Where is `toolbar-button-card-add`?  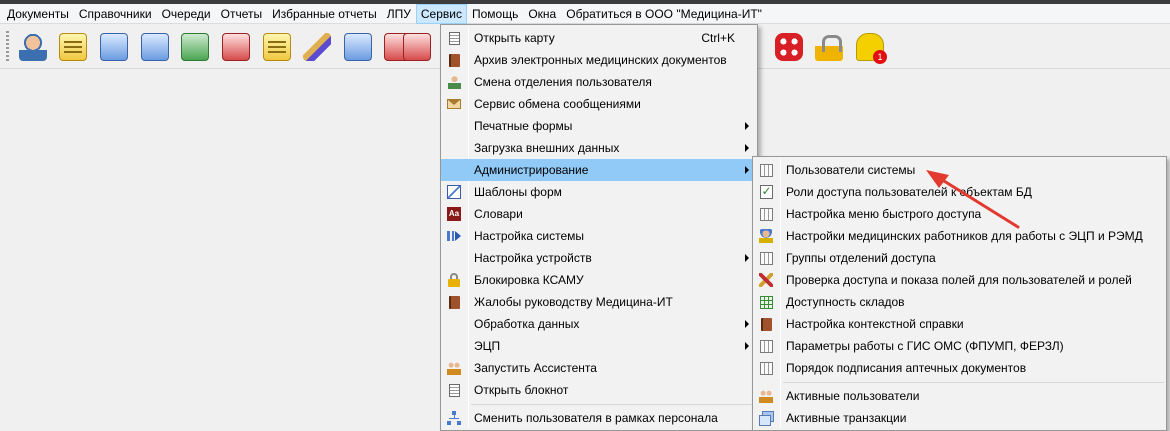
toolbar-button-card-add is located at coordinates (195, 47).